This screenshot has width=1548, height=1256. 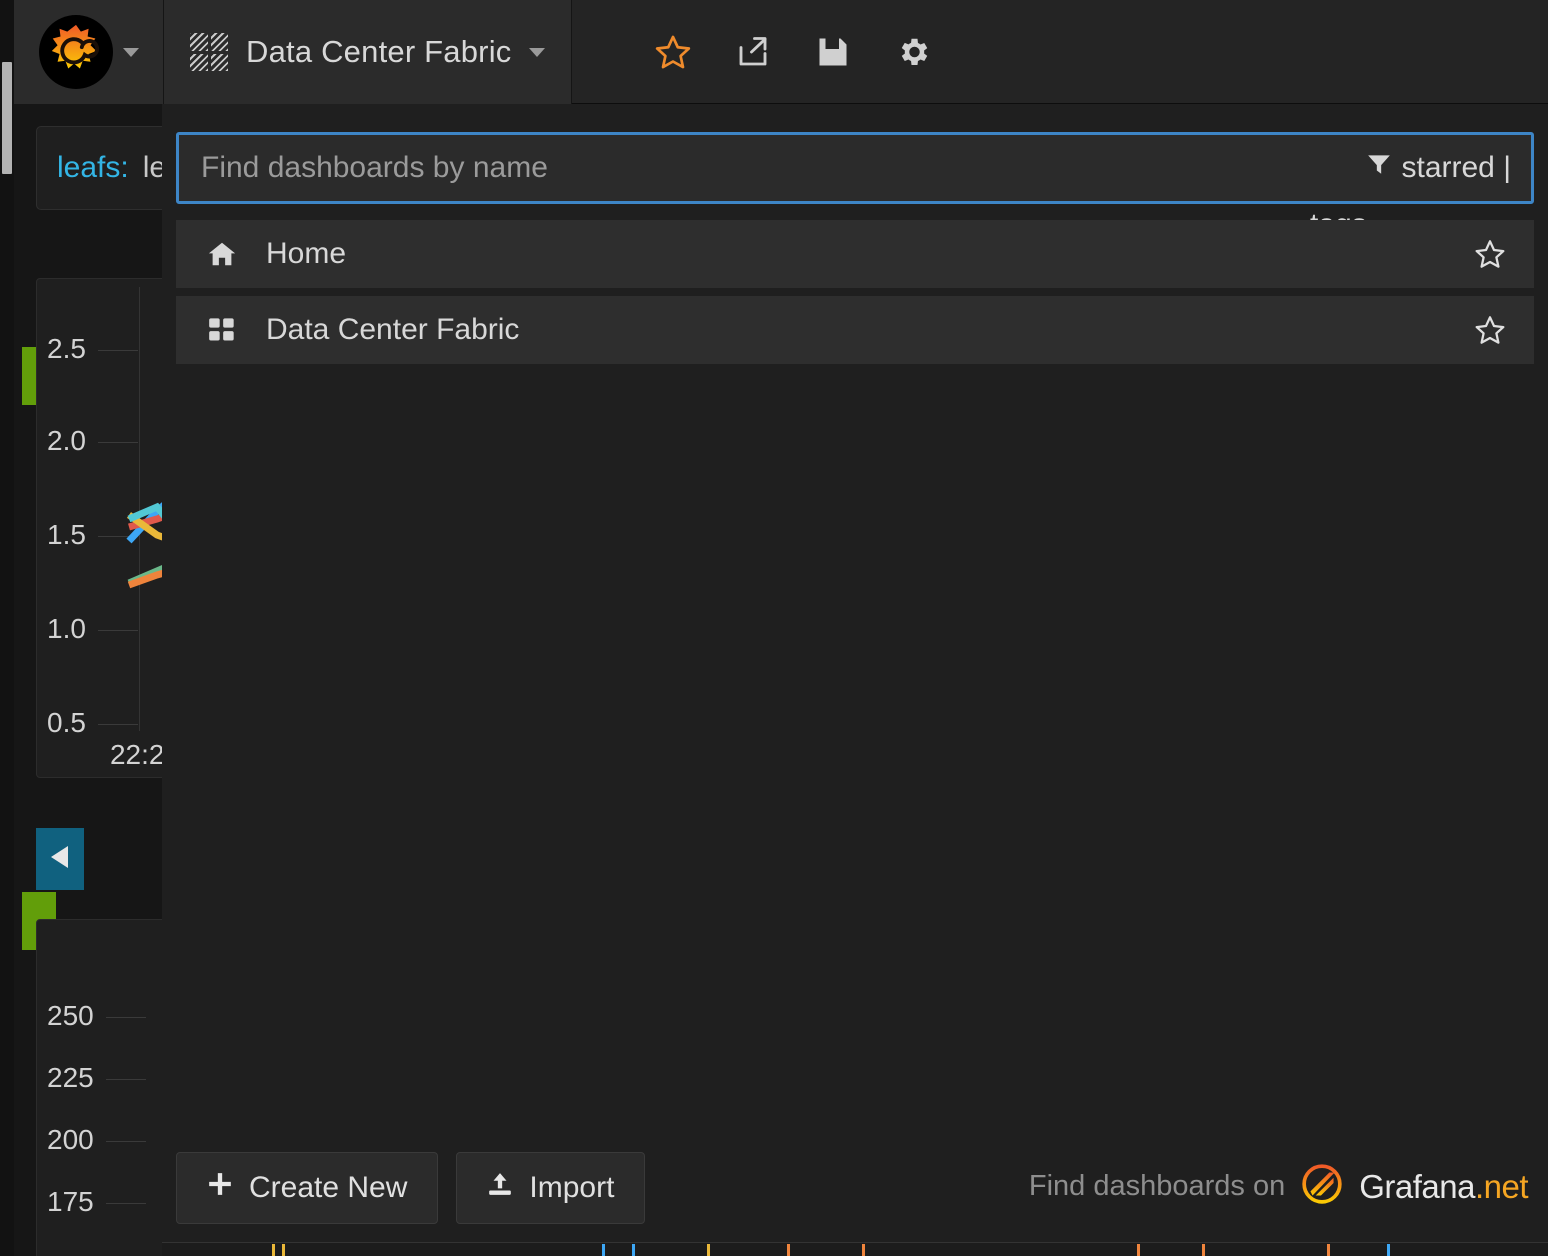 What do you see at coordinates (220, 1188) in the screenshot?
I see `plus-icon` at bounding box center [220, 1188].